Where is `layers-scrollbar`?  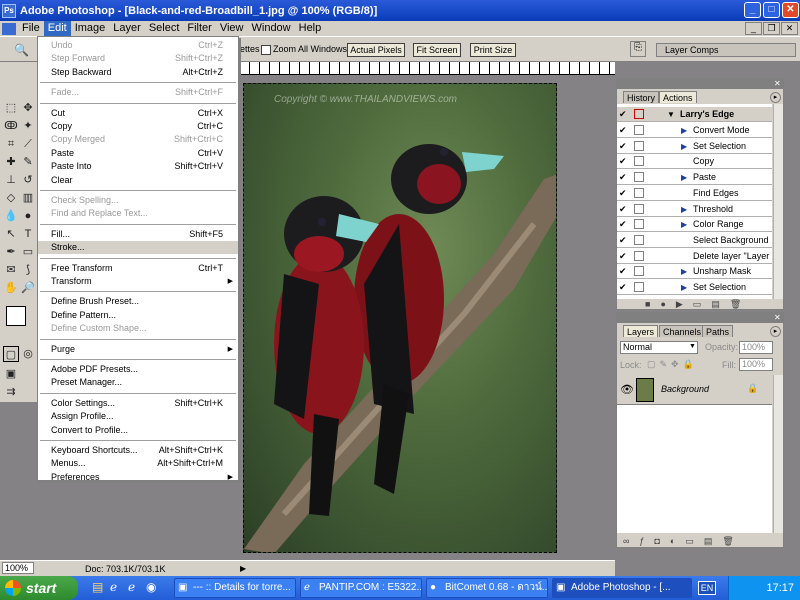
layers-scrollbar is located at coordinates (778, 454).